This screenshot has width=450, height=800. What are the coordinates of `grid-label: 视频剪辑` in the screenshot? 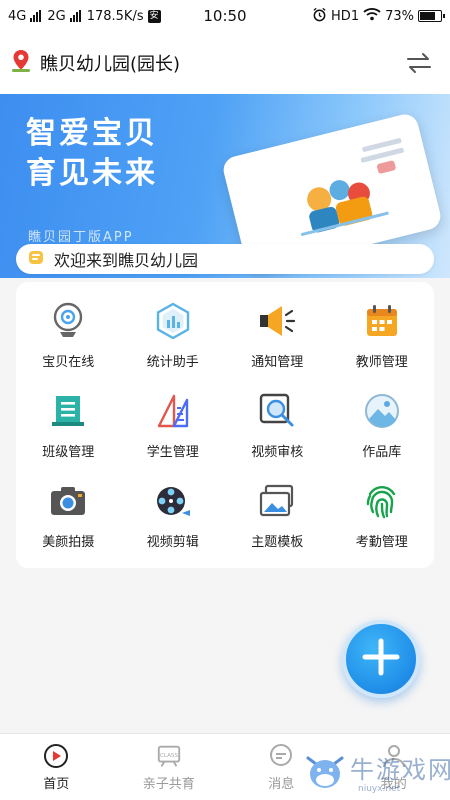 It's located at (172, 542).